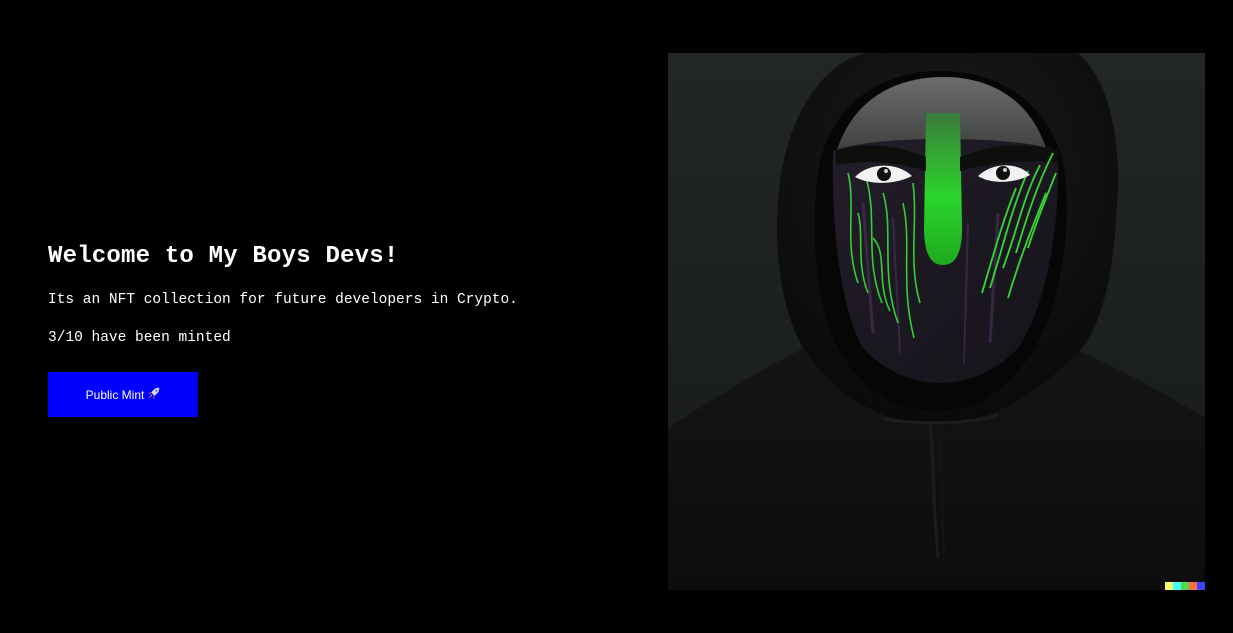  I want to click on rocket-icon, so click(153, 395).